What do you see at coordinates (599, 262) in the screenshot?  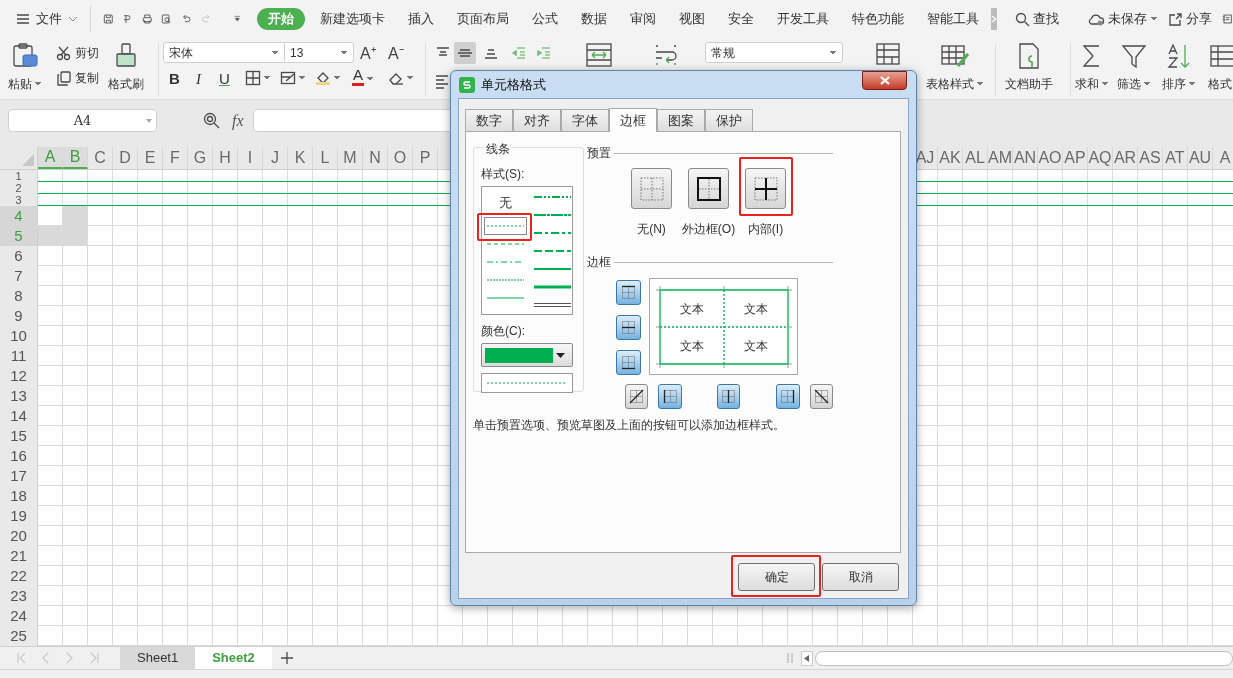 I see `section-title: 边框` at bounding box center [599, 262].